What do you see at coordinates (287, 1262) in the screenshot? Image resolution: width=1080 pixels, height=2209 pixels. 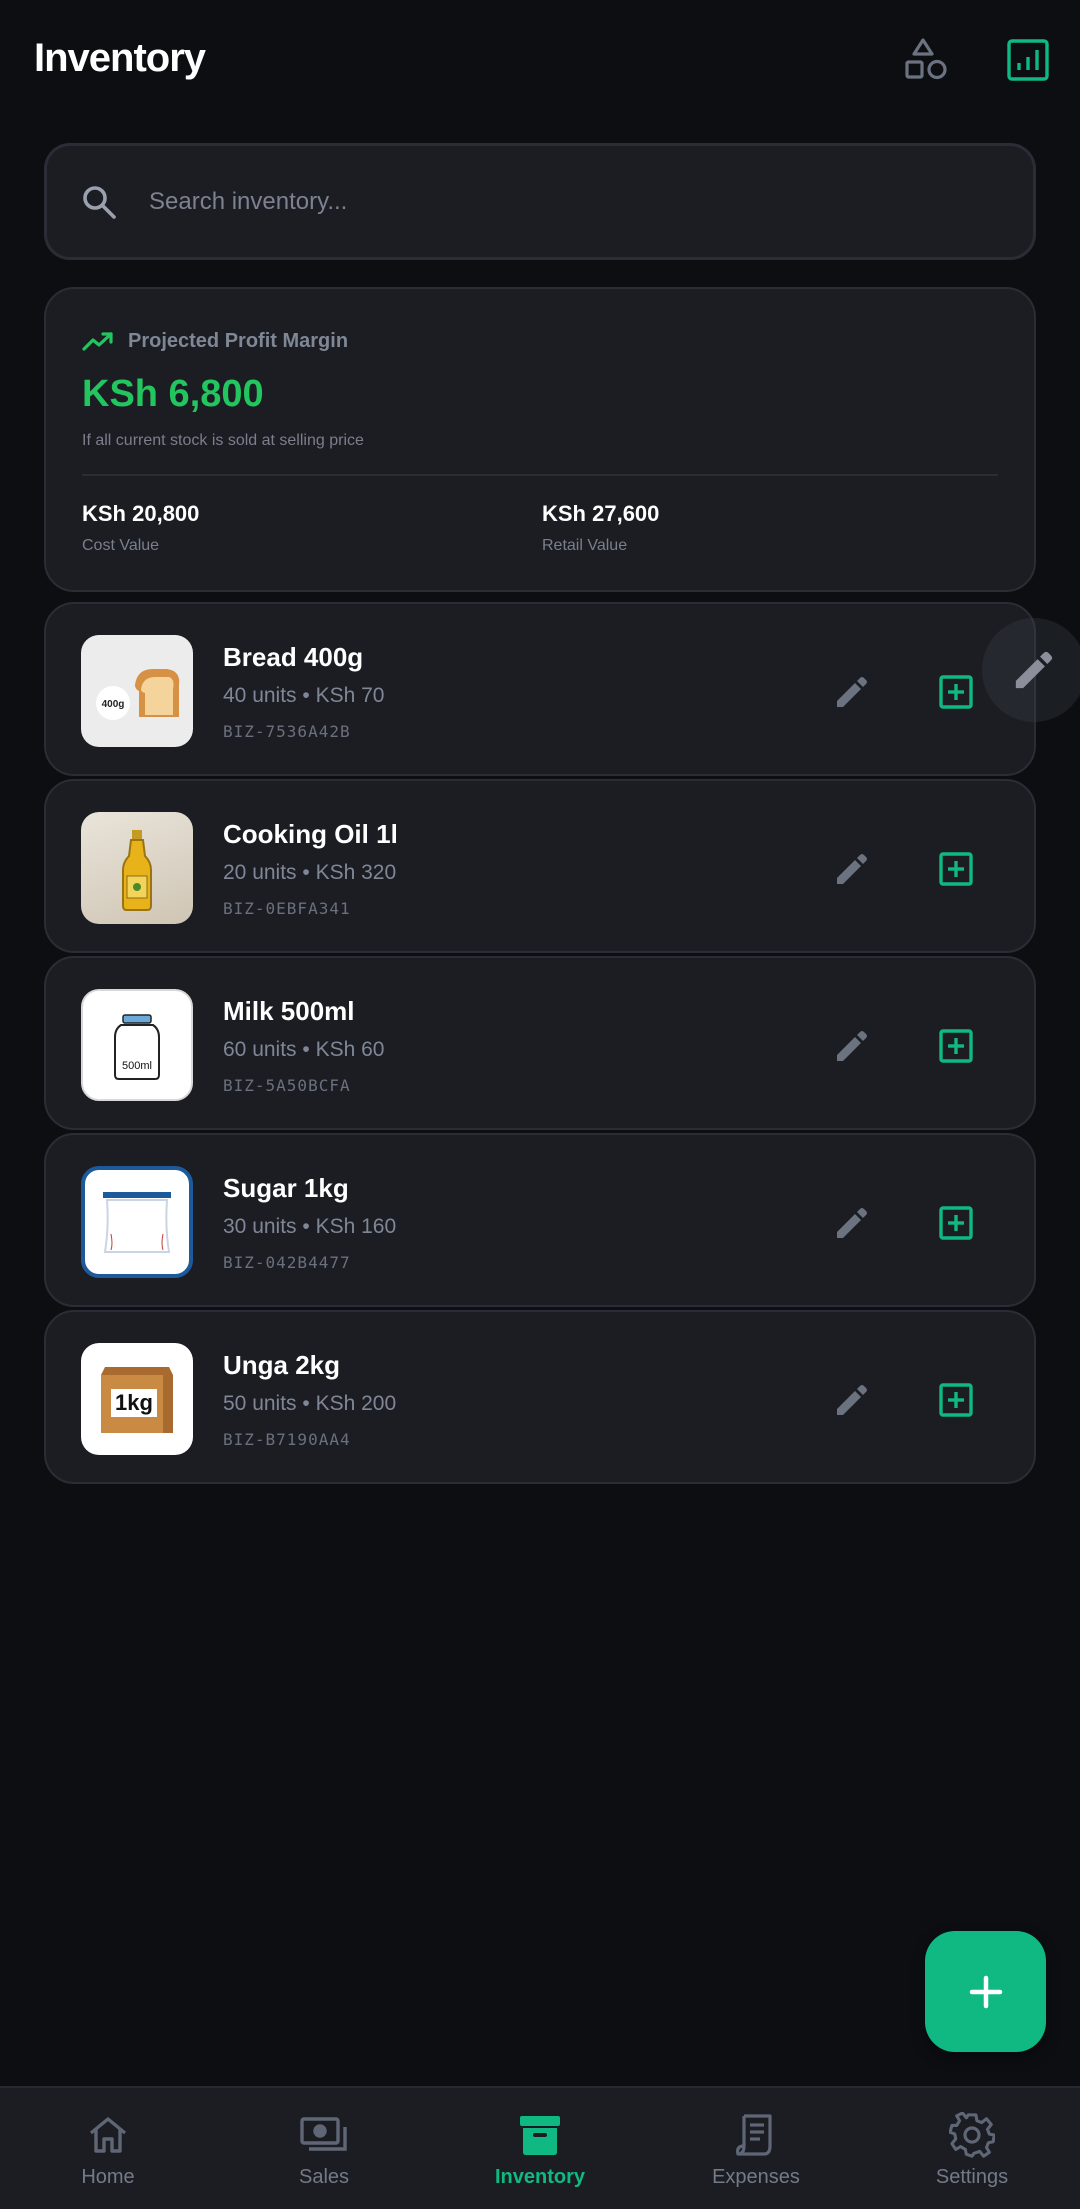 I see `item-sku: BIZ-042B4477` at bounding box center [287, 1262].